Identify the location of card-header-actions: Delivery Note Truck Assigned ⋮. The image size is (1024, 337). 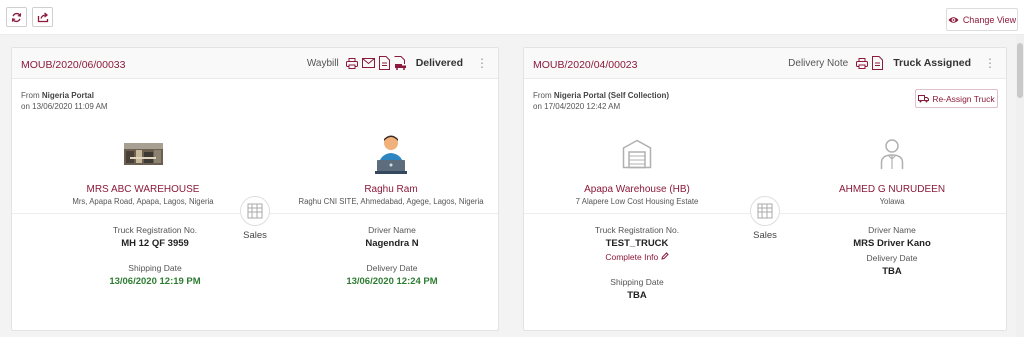
(892, 63).